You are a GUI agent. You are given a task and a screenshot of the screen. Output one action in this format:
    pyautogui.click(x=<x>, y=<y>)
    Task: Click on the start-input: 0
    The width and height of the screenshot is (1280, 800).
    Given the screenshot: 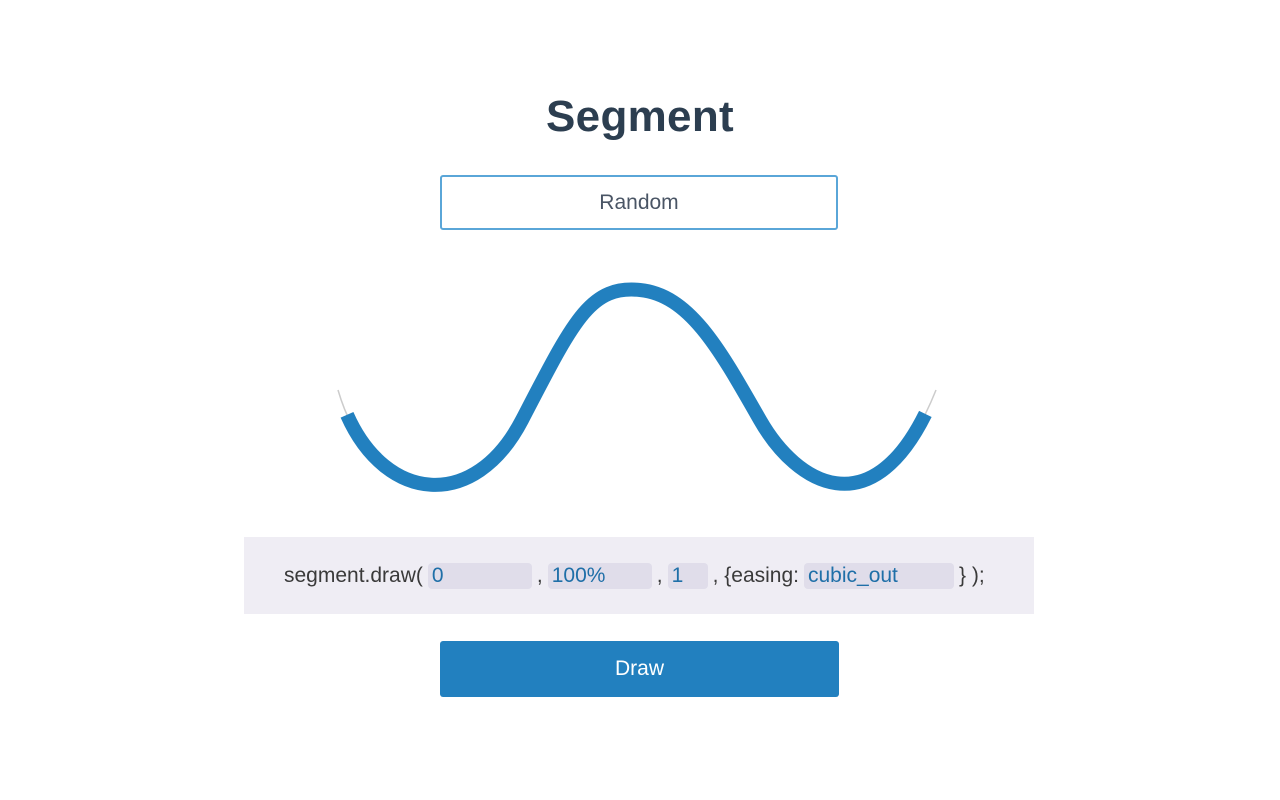 What is the action you would take?
    pyautogui.click(x=479, y=575)
    